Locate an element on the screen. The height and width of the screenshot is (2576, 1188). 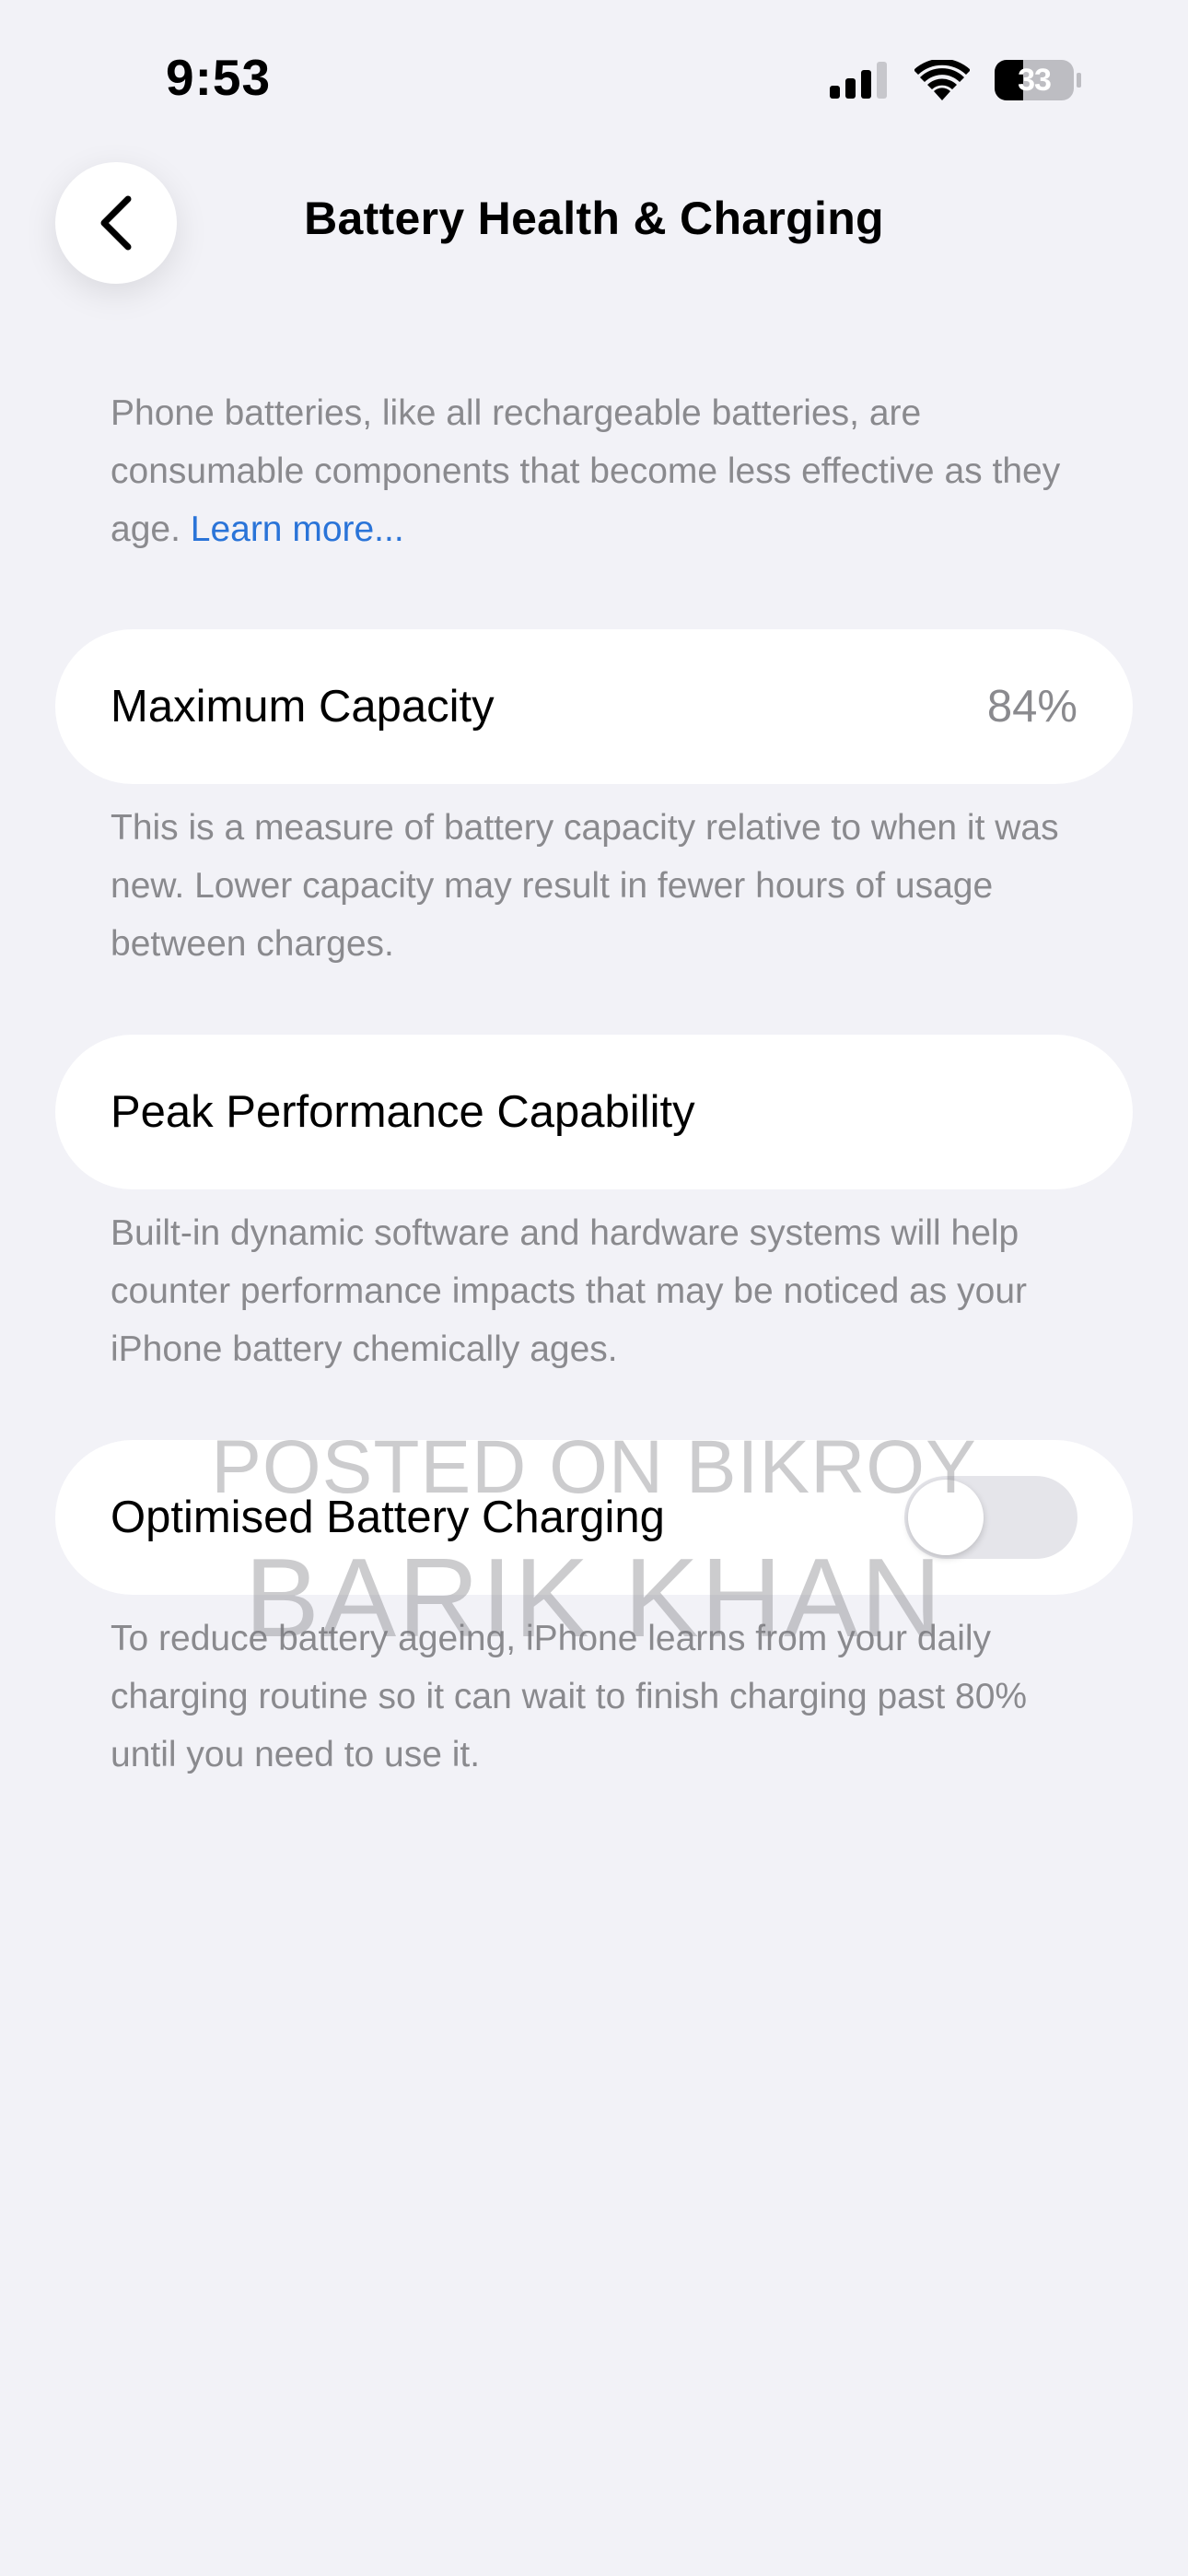
optimised-charging-label: Optimised Battery Charging is located at coordinates (388, 1517).